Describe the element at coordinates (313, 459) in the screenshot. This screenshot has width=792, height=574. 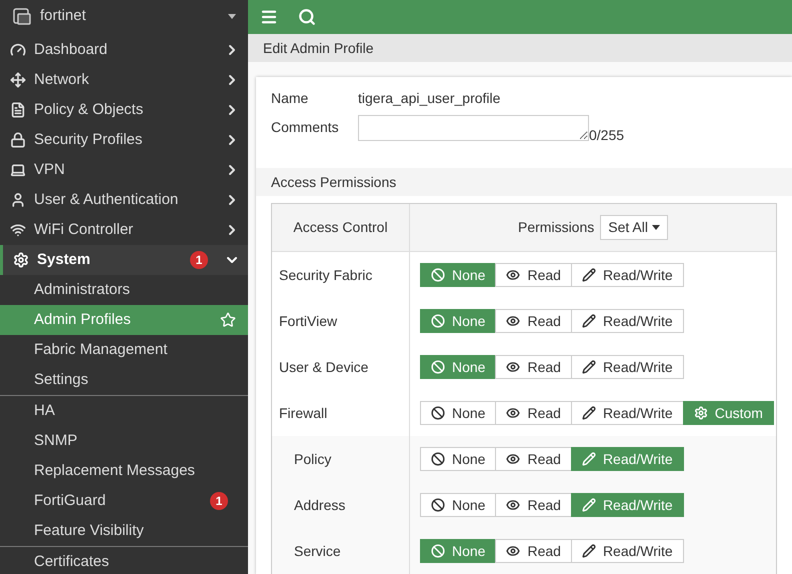
I see `access-control-label: Policy` at that location.